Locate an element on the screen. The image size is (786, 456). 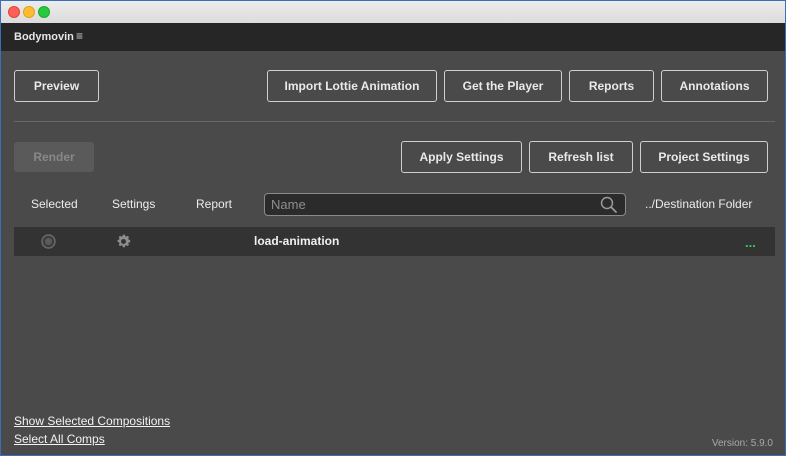
column-header-report: Report is located at coordinates (214, 204).